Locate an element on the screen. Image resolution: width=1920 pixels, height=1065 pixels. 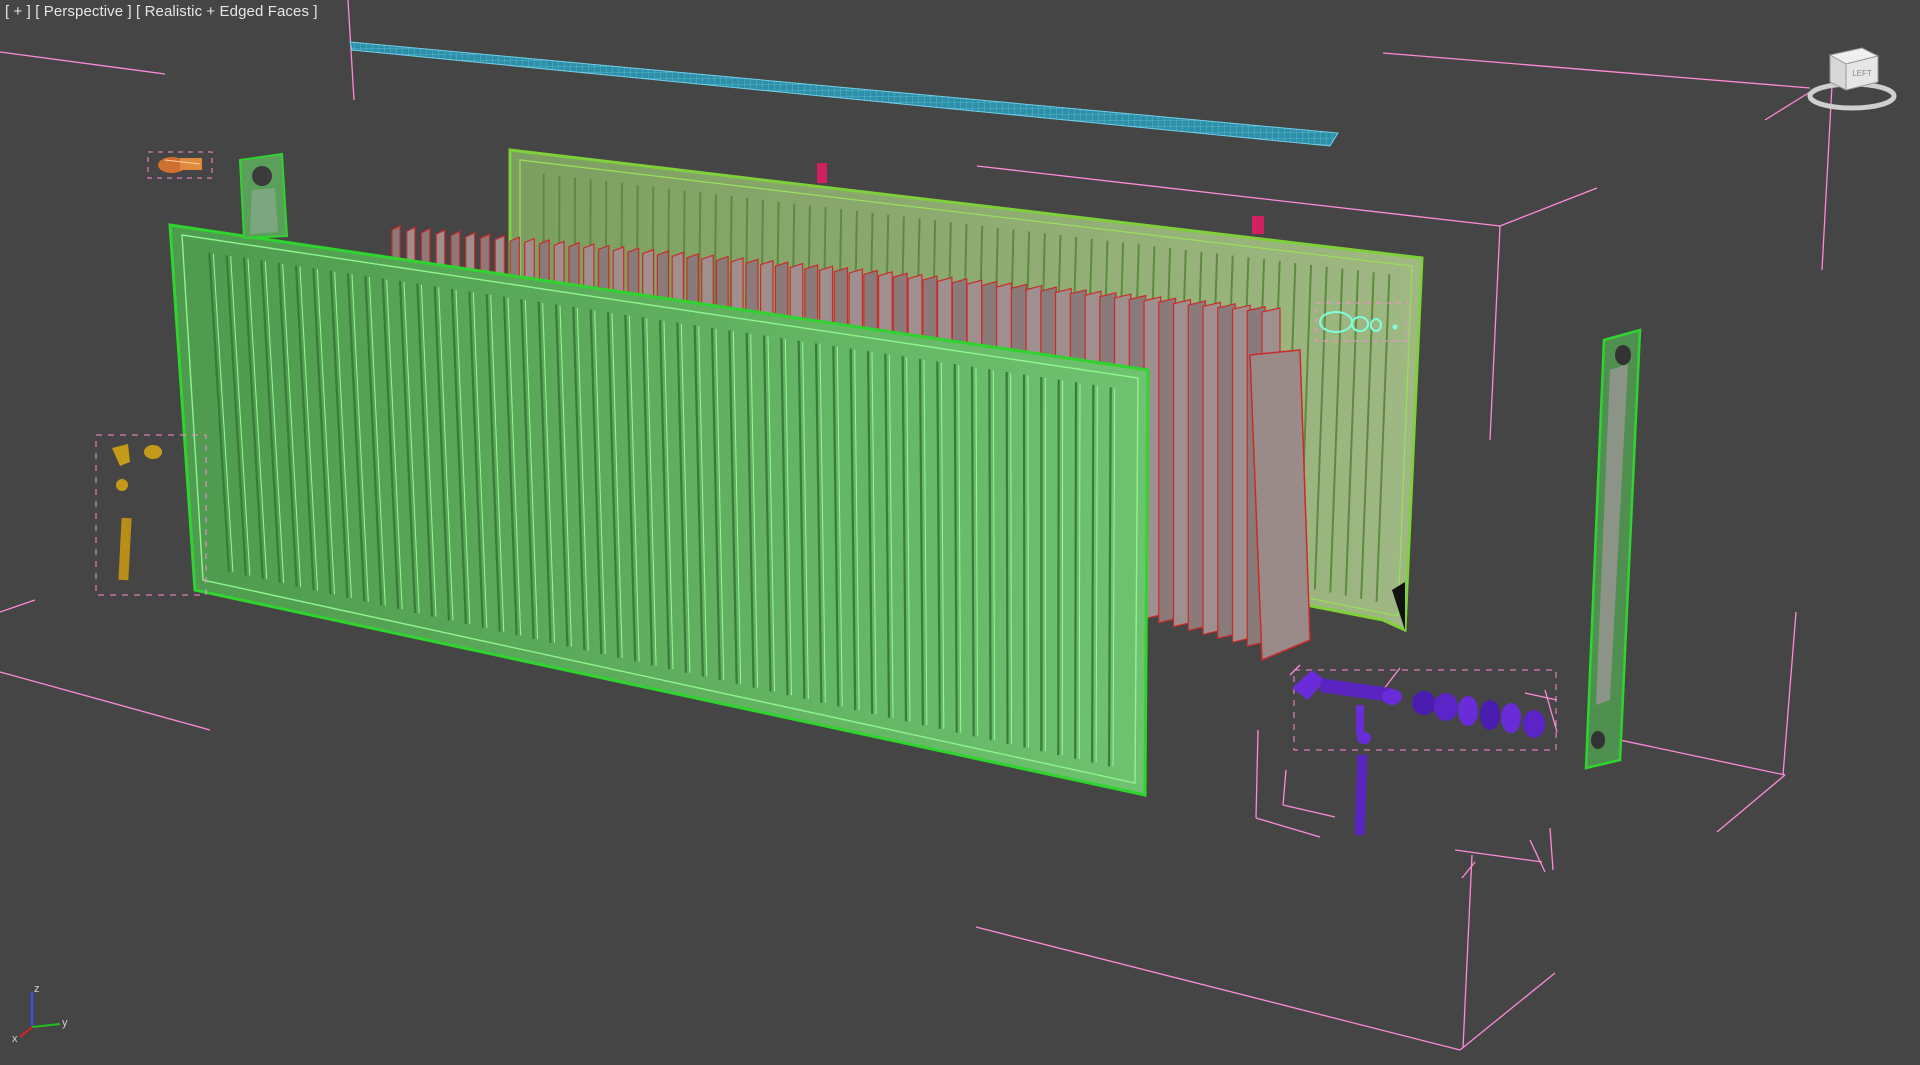
axis-z-label: z is located at coordinates (37, 989).